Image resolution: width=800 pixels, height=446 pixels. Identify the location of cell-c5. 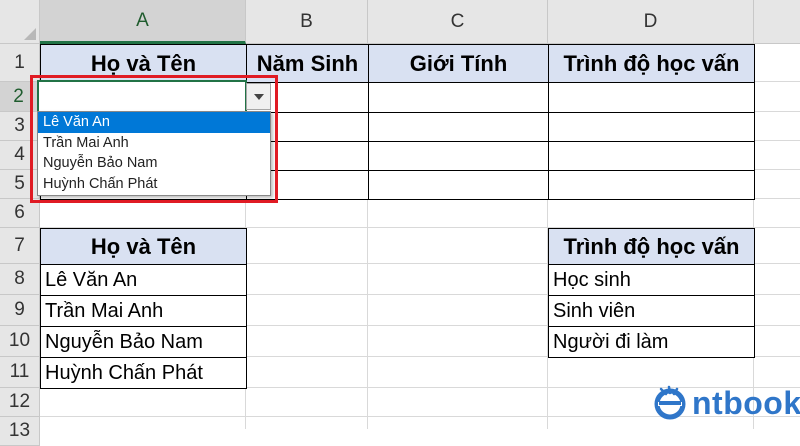
(458, 185).